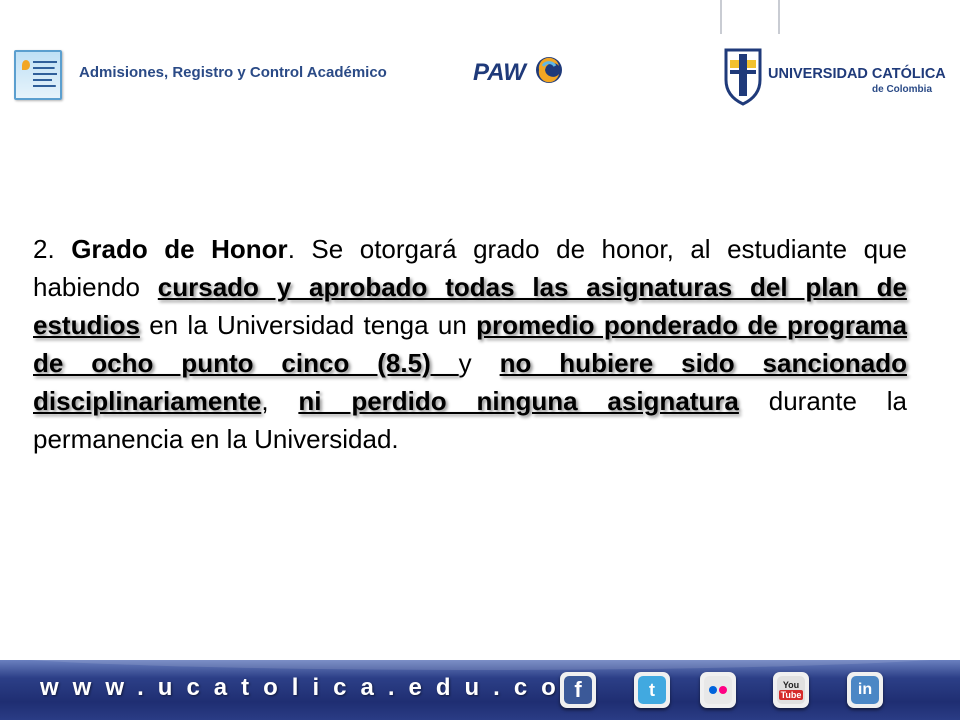  Describe the element at coordinates (902, 89) in the screenshot. I see `university-logo-subtext: de Colombia` at that location.